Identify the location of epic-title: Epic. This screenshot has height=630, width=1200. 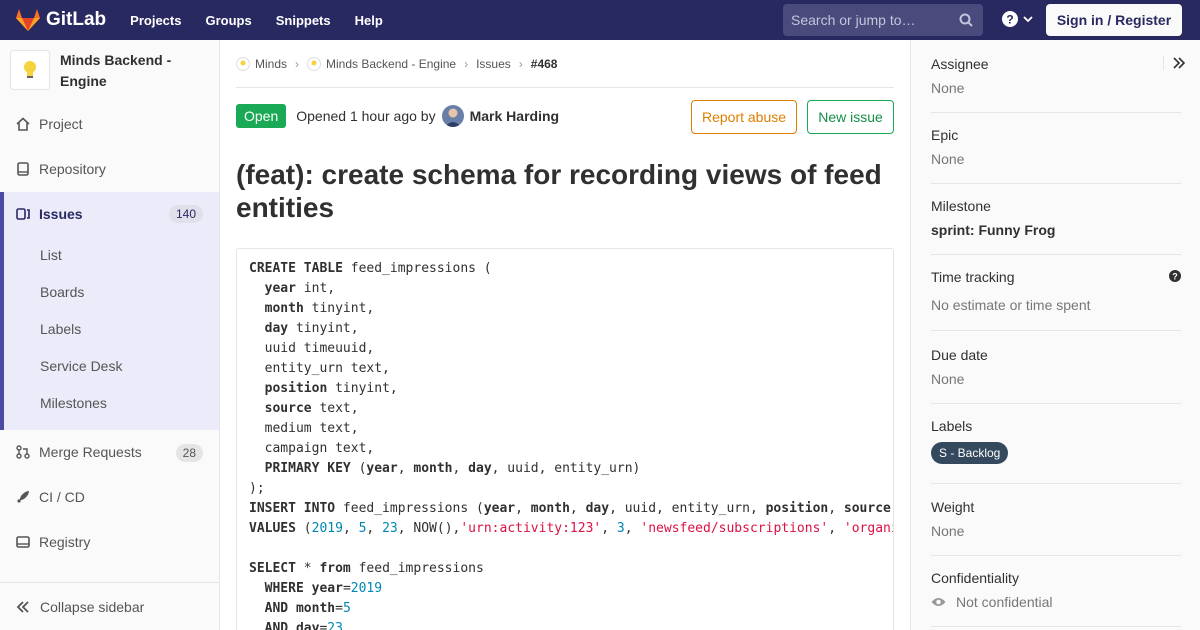
(945, 135).